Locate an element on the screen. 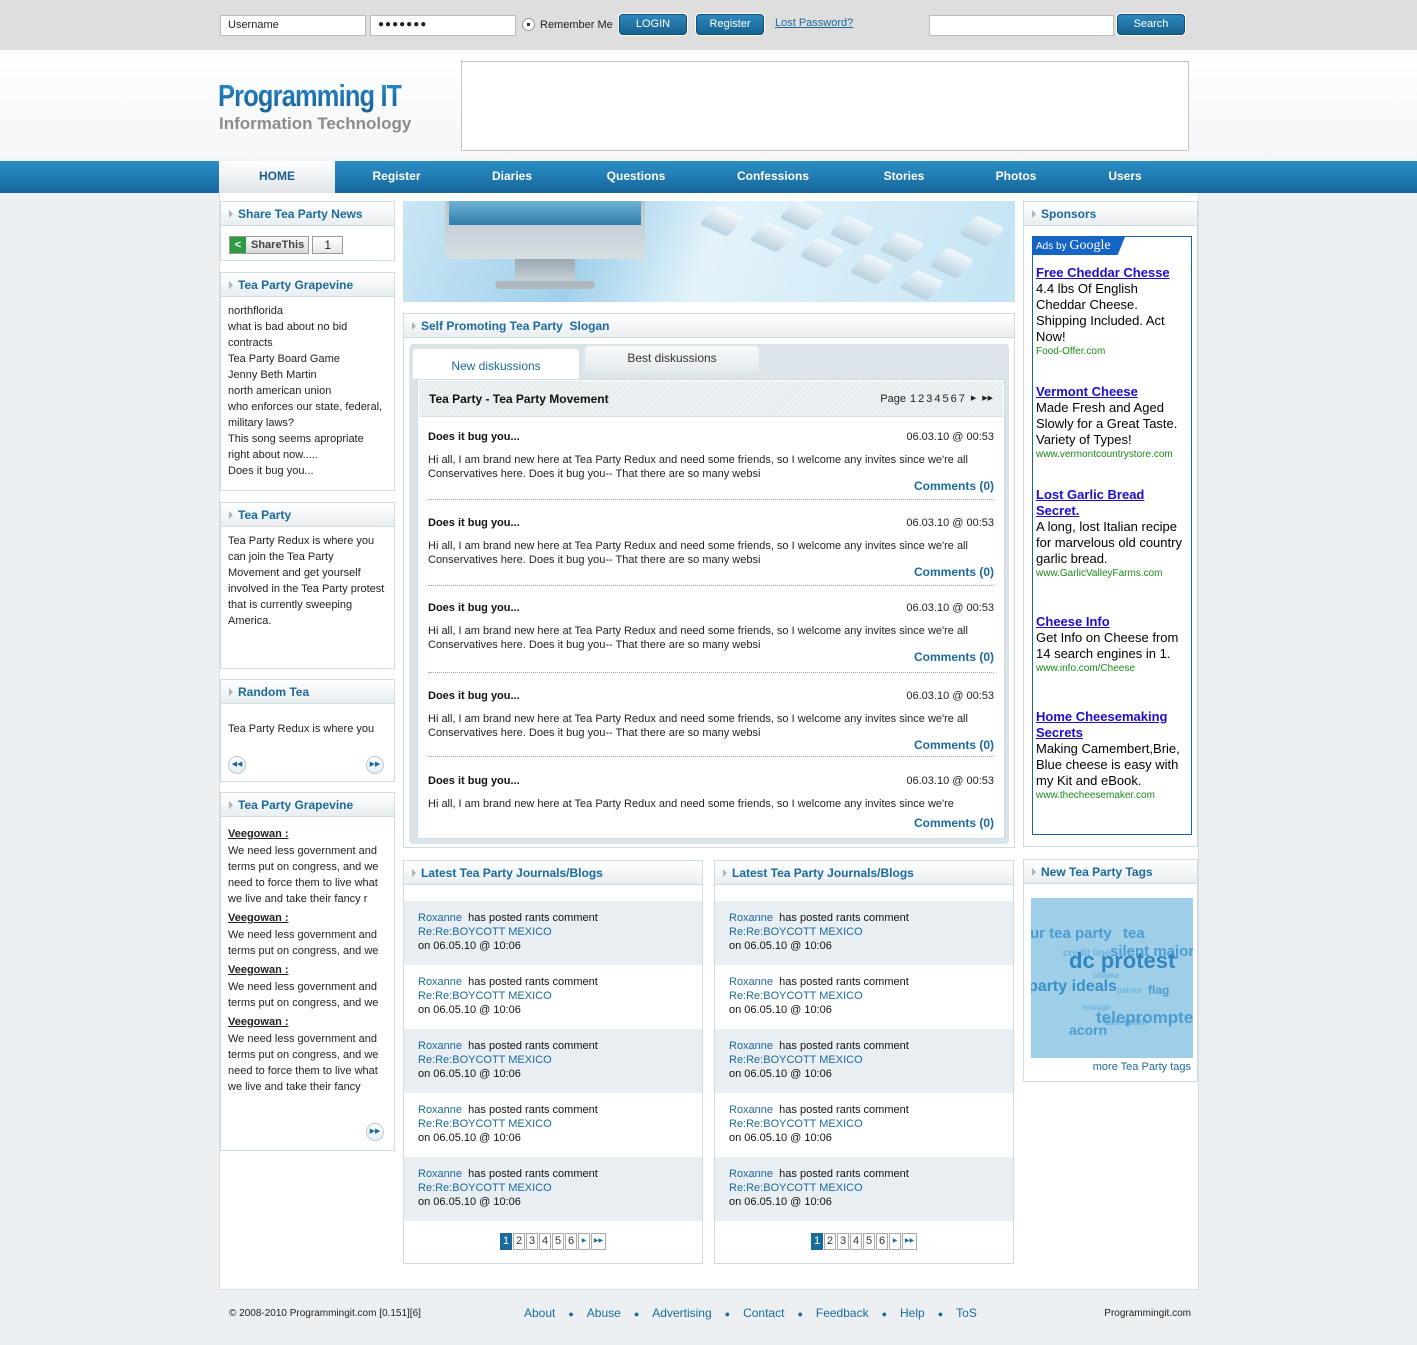 This screenshot has width=1417, height=1345. grapevine-item: Jenny Beth Martin is located at coordinates (307, 375).